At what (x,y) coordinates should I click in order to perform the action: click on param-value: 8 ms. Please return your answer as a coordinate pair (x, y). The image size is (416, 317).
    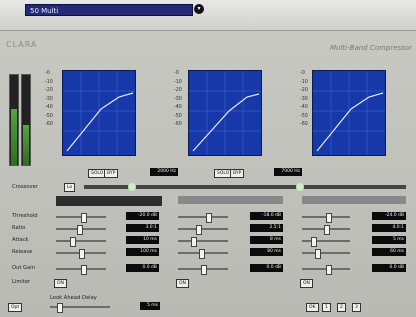
    Looking at the image, I should click on (266, 240).